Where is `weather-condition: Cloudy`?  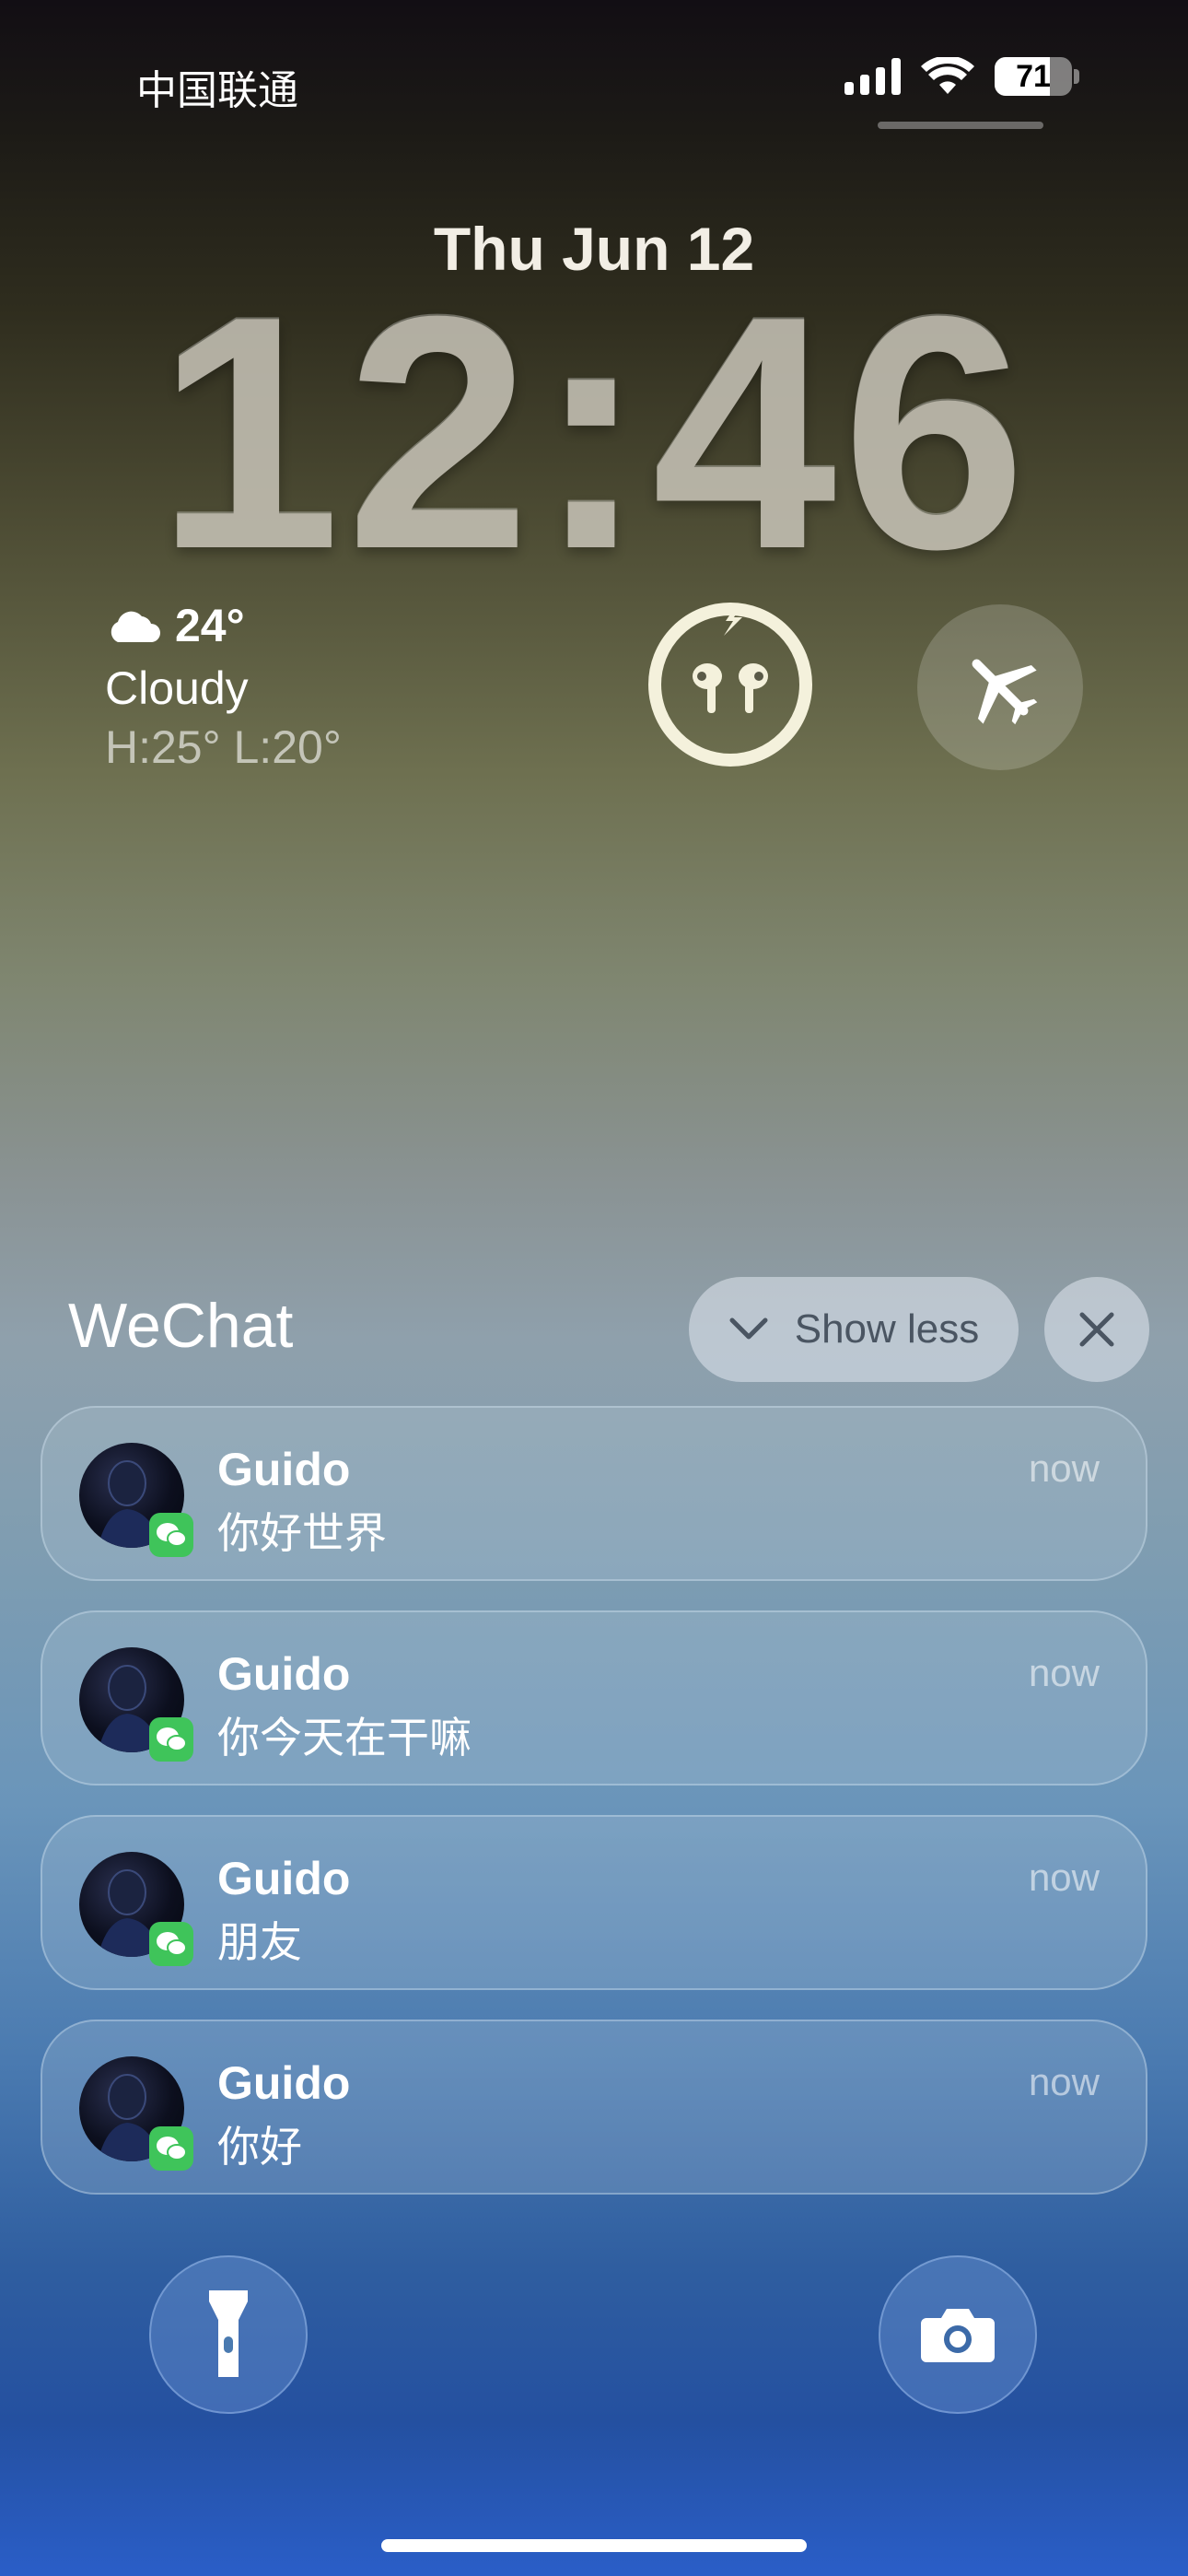
weather-condition: Cloudy is located at coordinates (177, 688).